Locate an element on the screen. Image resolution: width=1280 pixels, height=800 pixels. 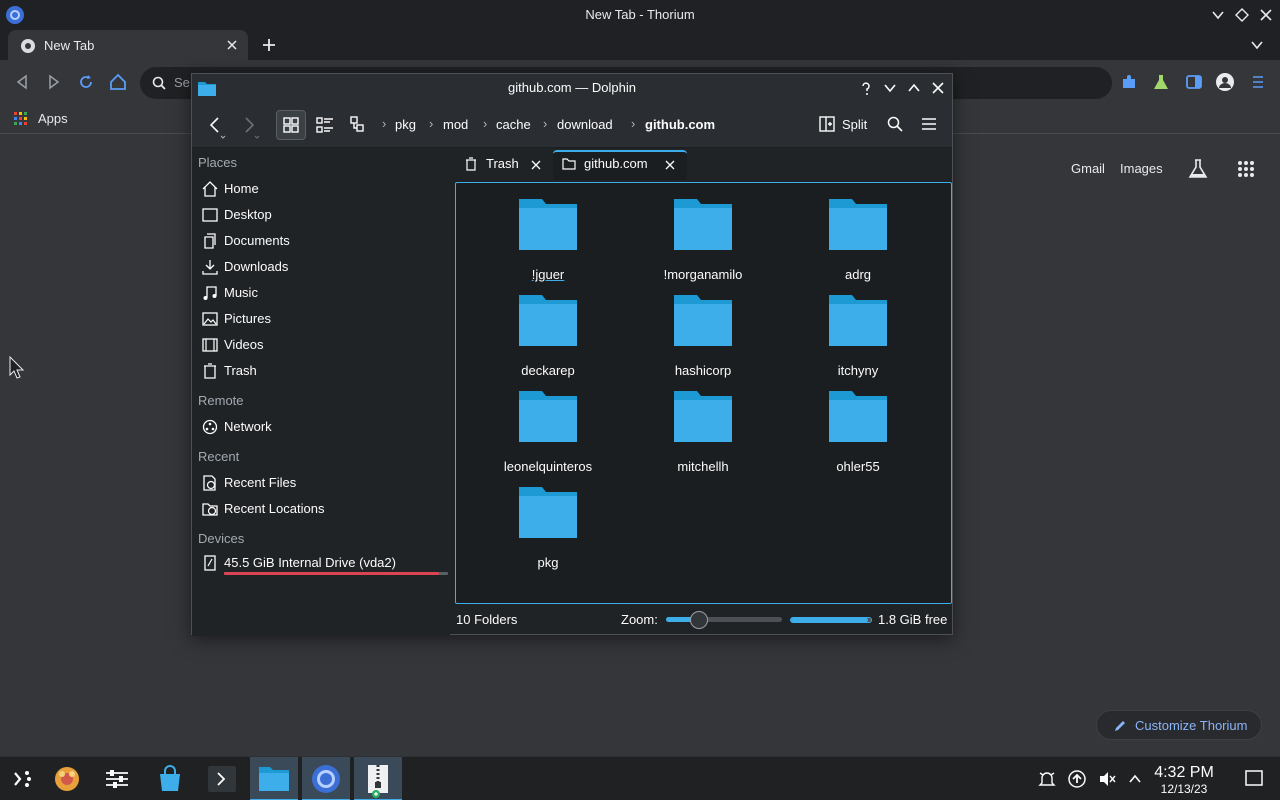
split-button-label: Split is located at coordinates (854, 124).